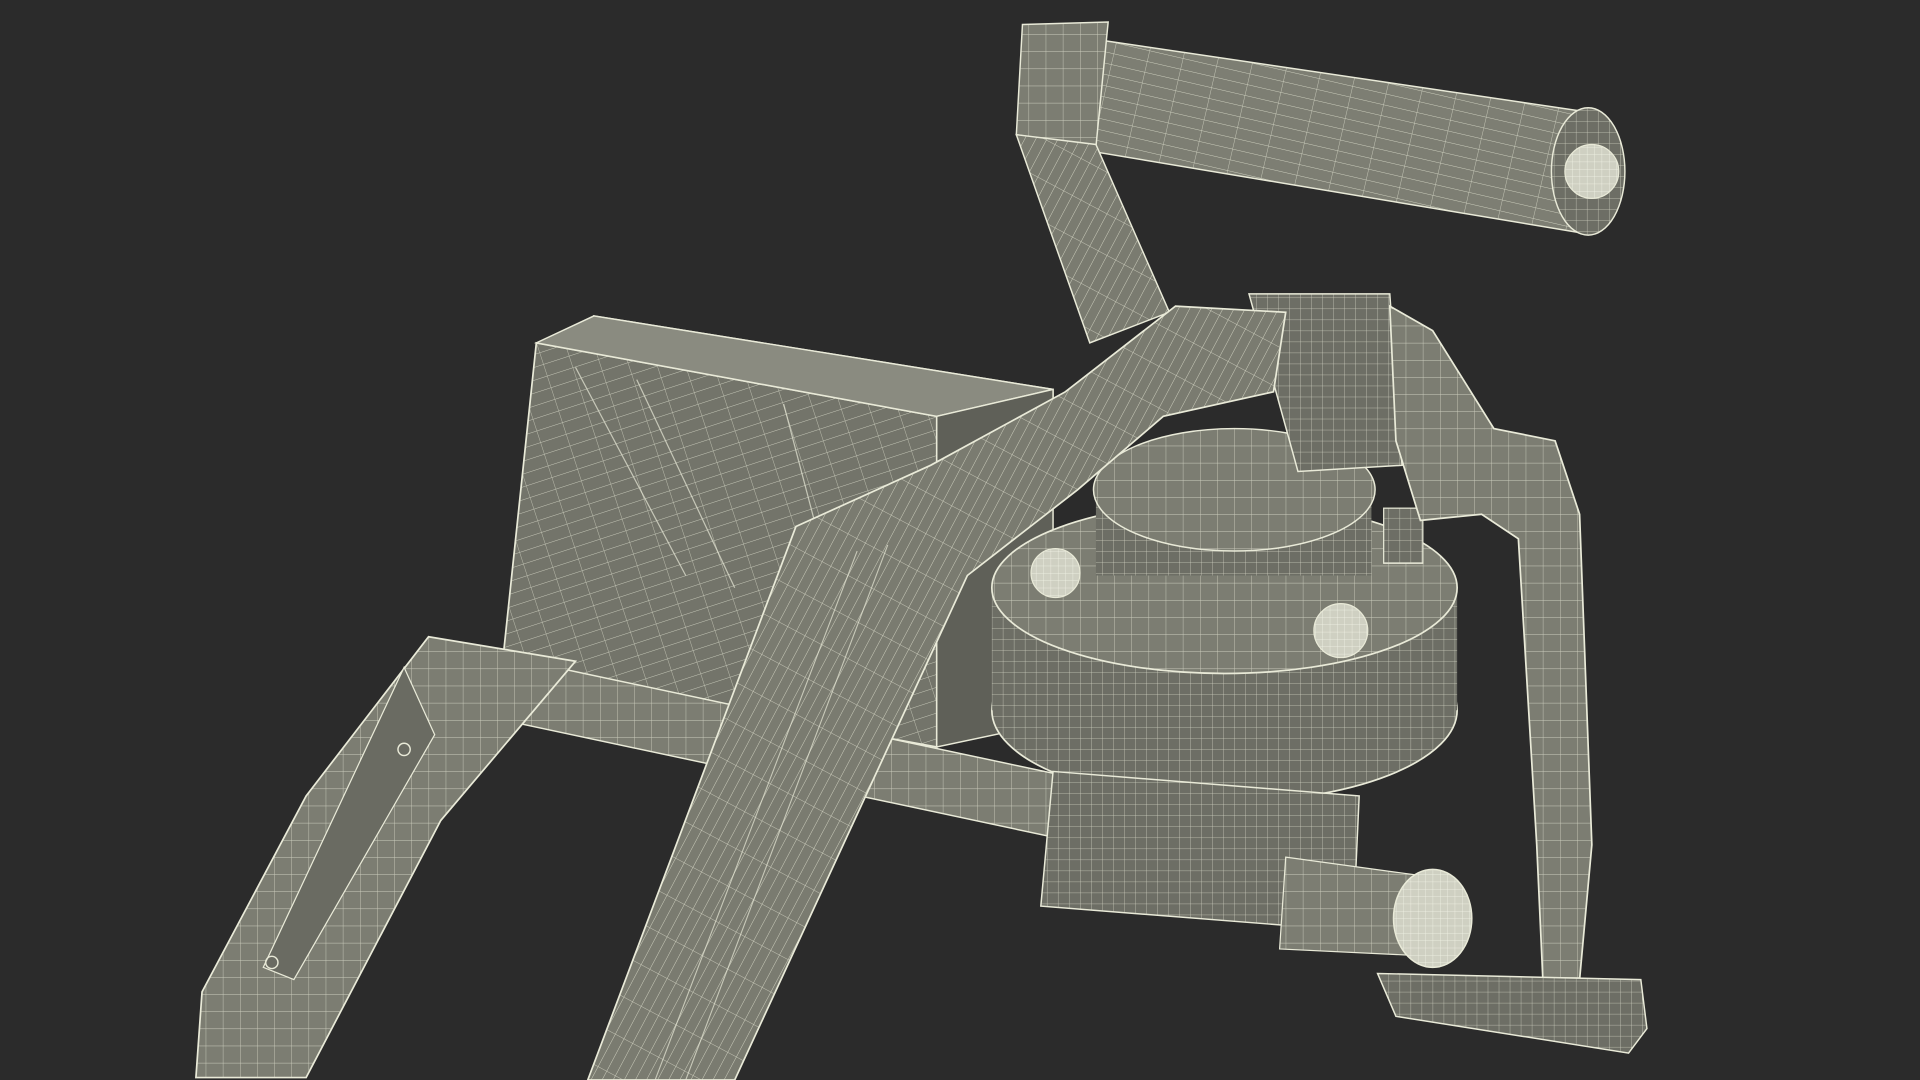 This screenshot has height=1080, width=1920. Describe the element at coordinates (1256, 869) in the screenshot. I see `base-bowl` at that location.